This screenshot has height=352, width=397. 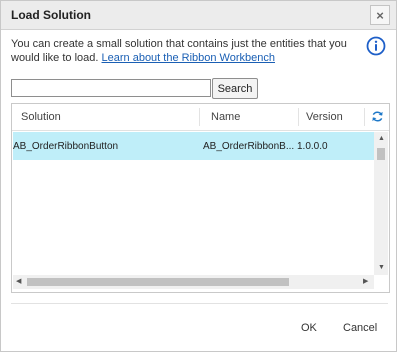 I want to click on horizontal-scrollbar: ◀ ▶, so click(x=193, y=282).